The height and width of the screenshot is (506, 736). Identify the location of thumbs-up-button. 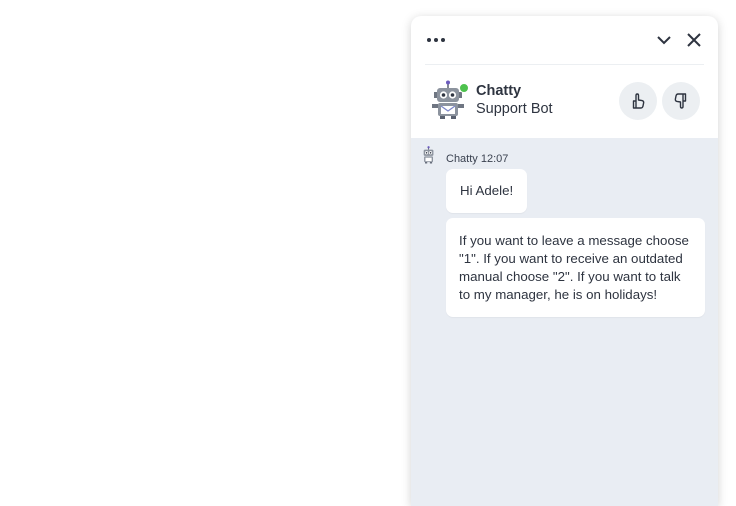
(638, 101).